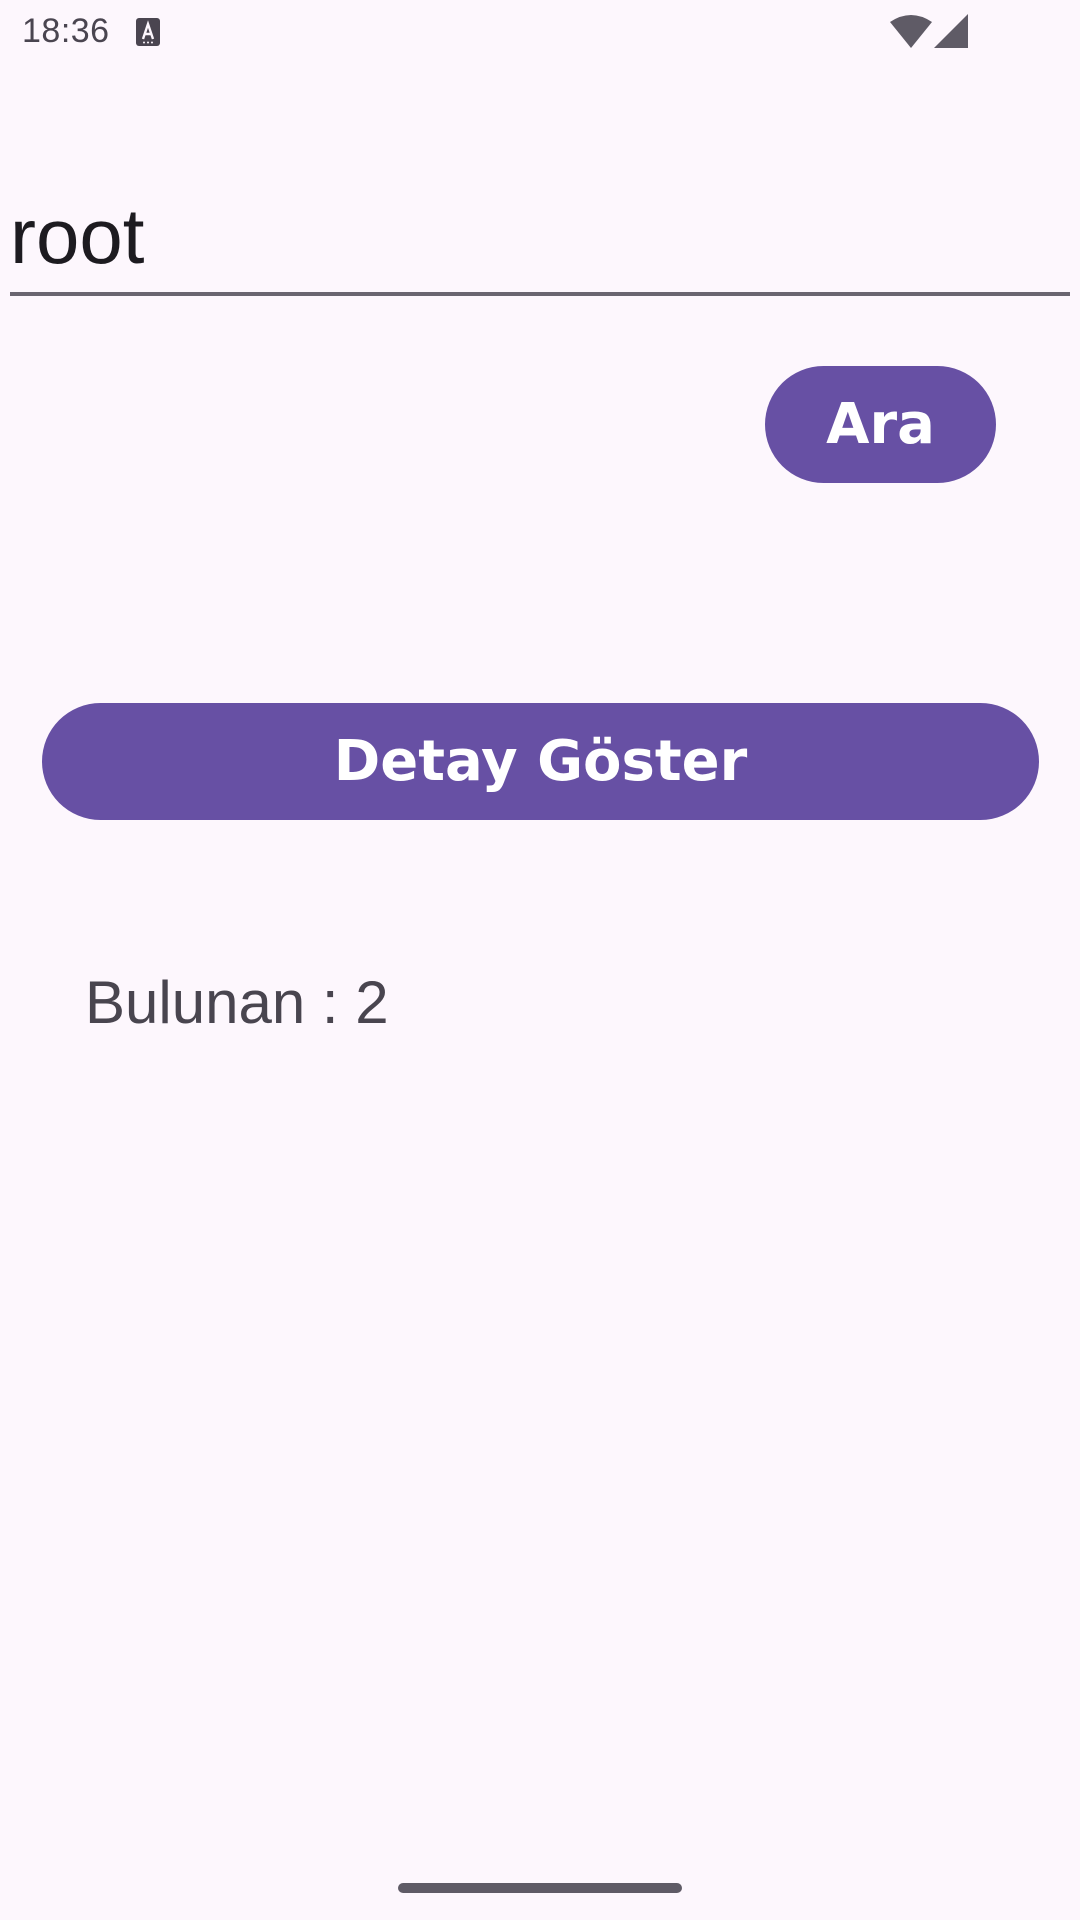 The width and height of the screenshot is (1080, 1920). Describe the element at coordinates (530, 236) in the screenshot. I see `search-input` at that location.